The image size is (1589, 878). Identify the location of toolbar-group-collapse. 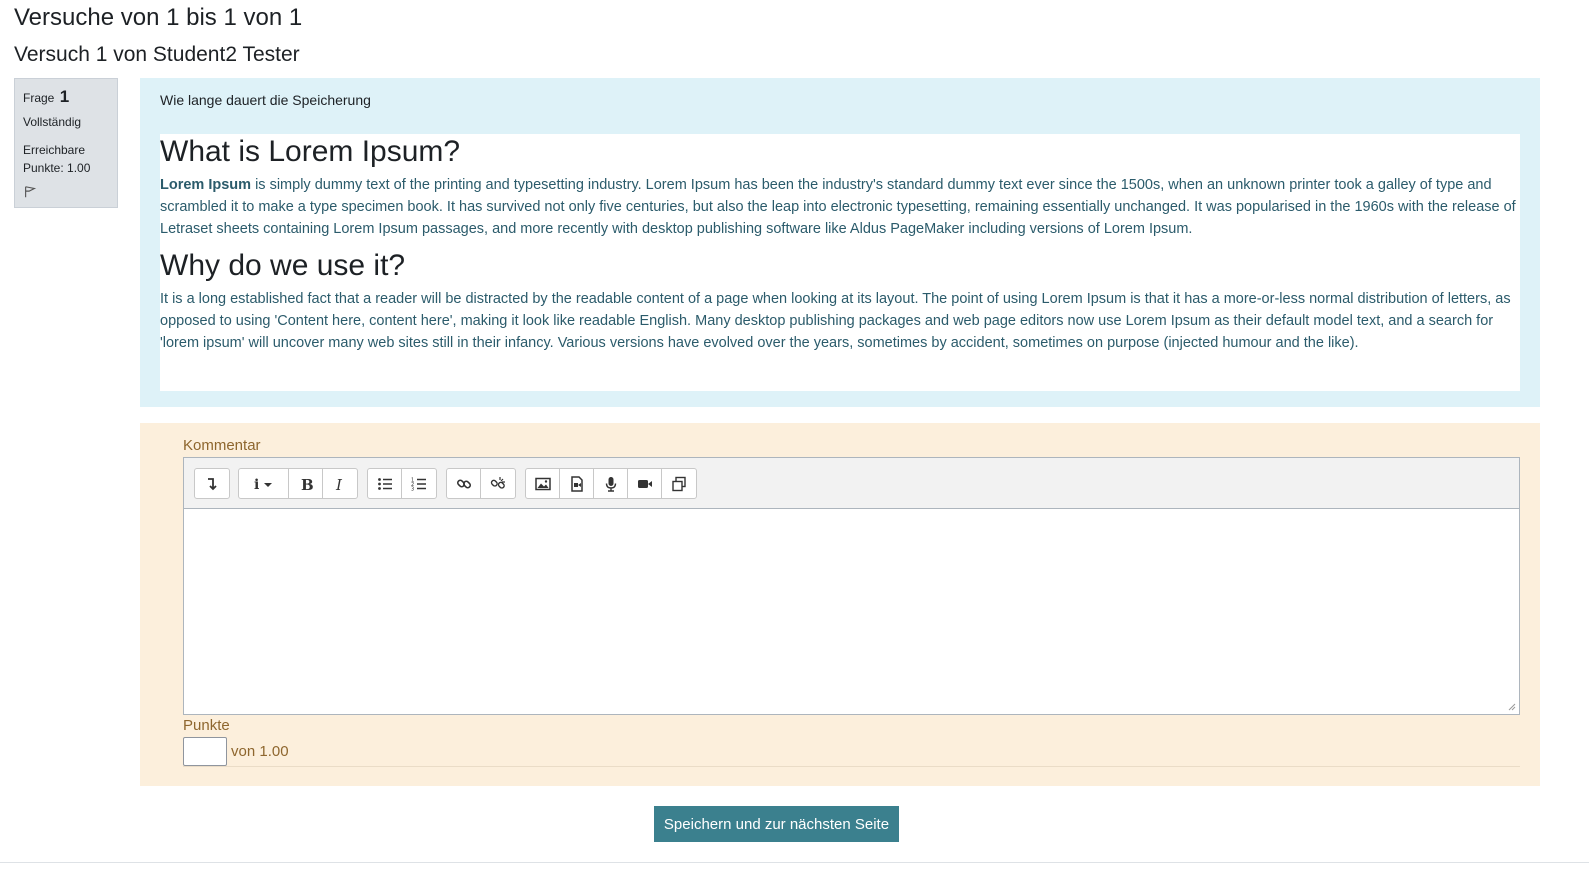
(212, 483).